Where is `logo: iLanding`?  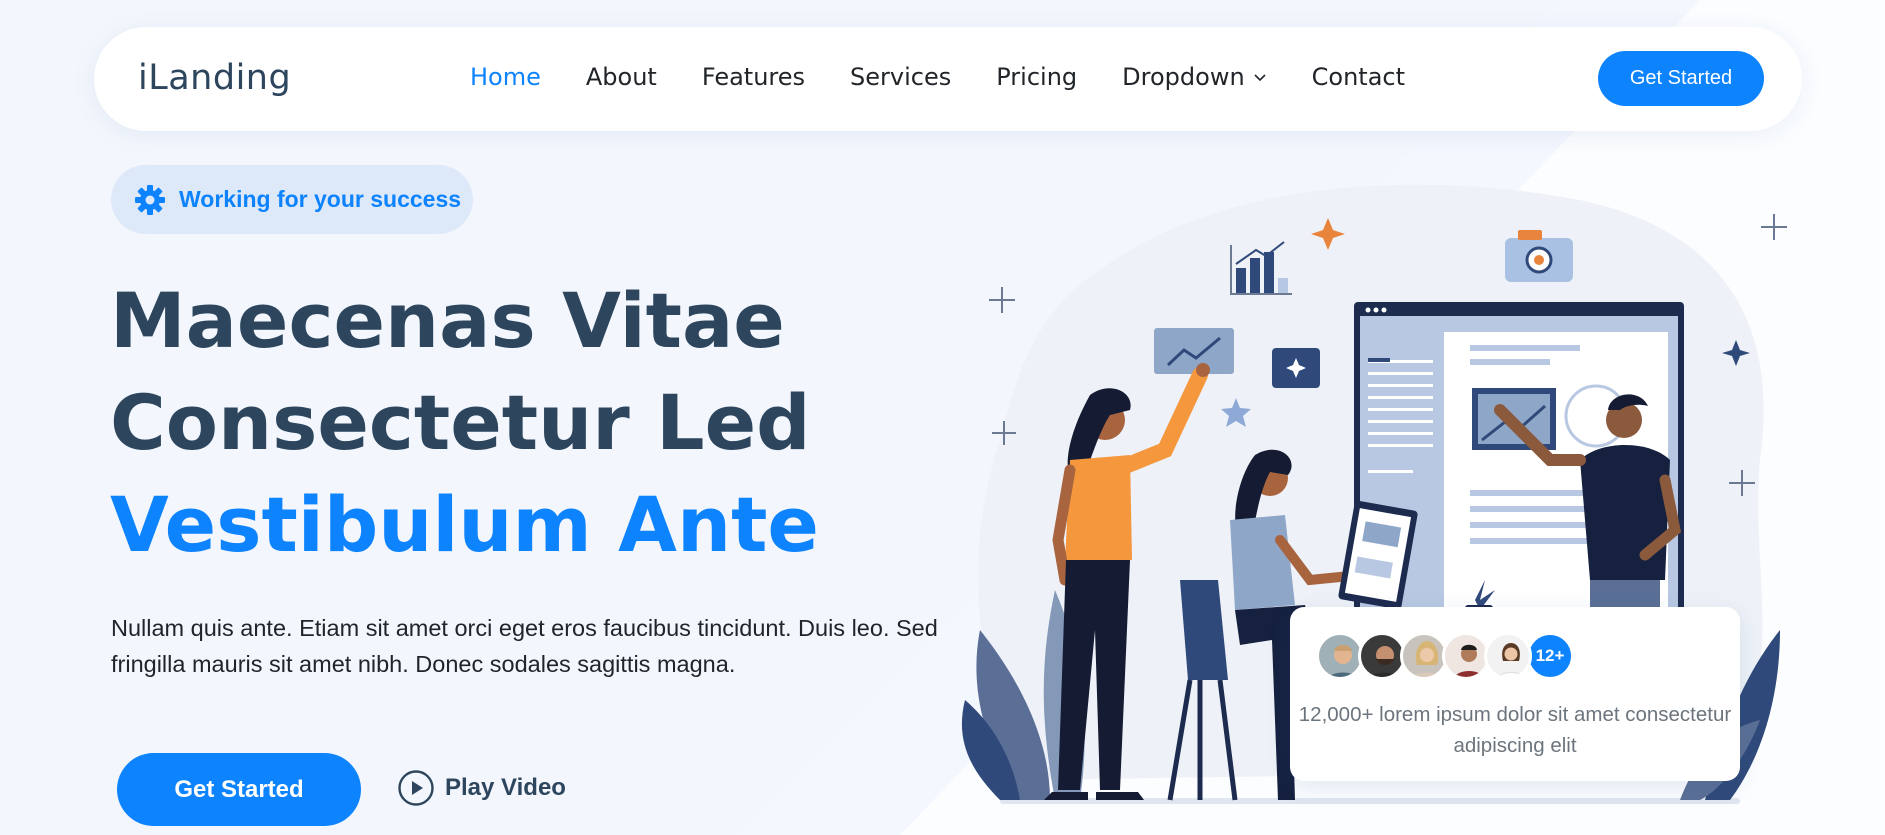
logo: iLanding is located at coordinates (214, 78).